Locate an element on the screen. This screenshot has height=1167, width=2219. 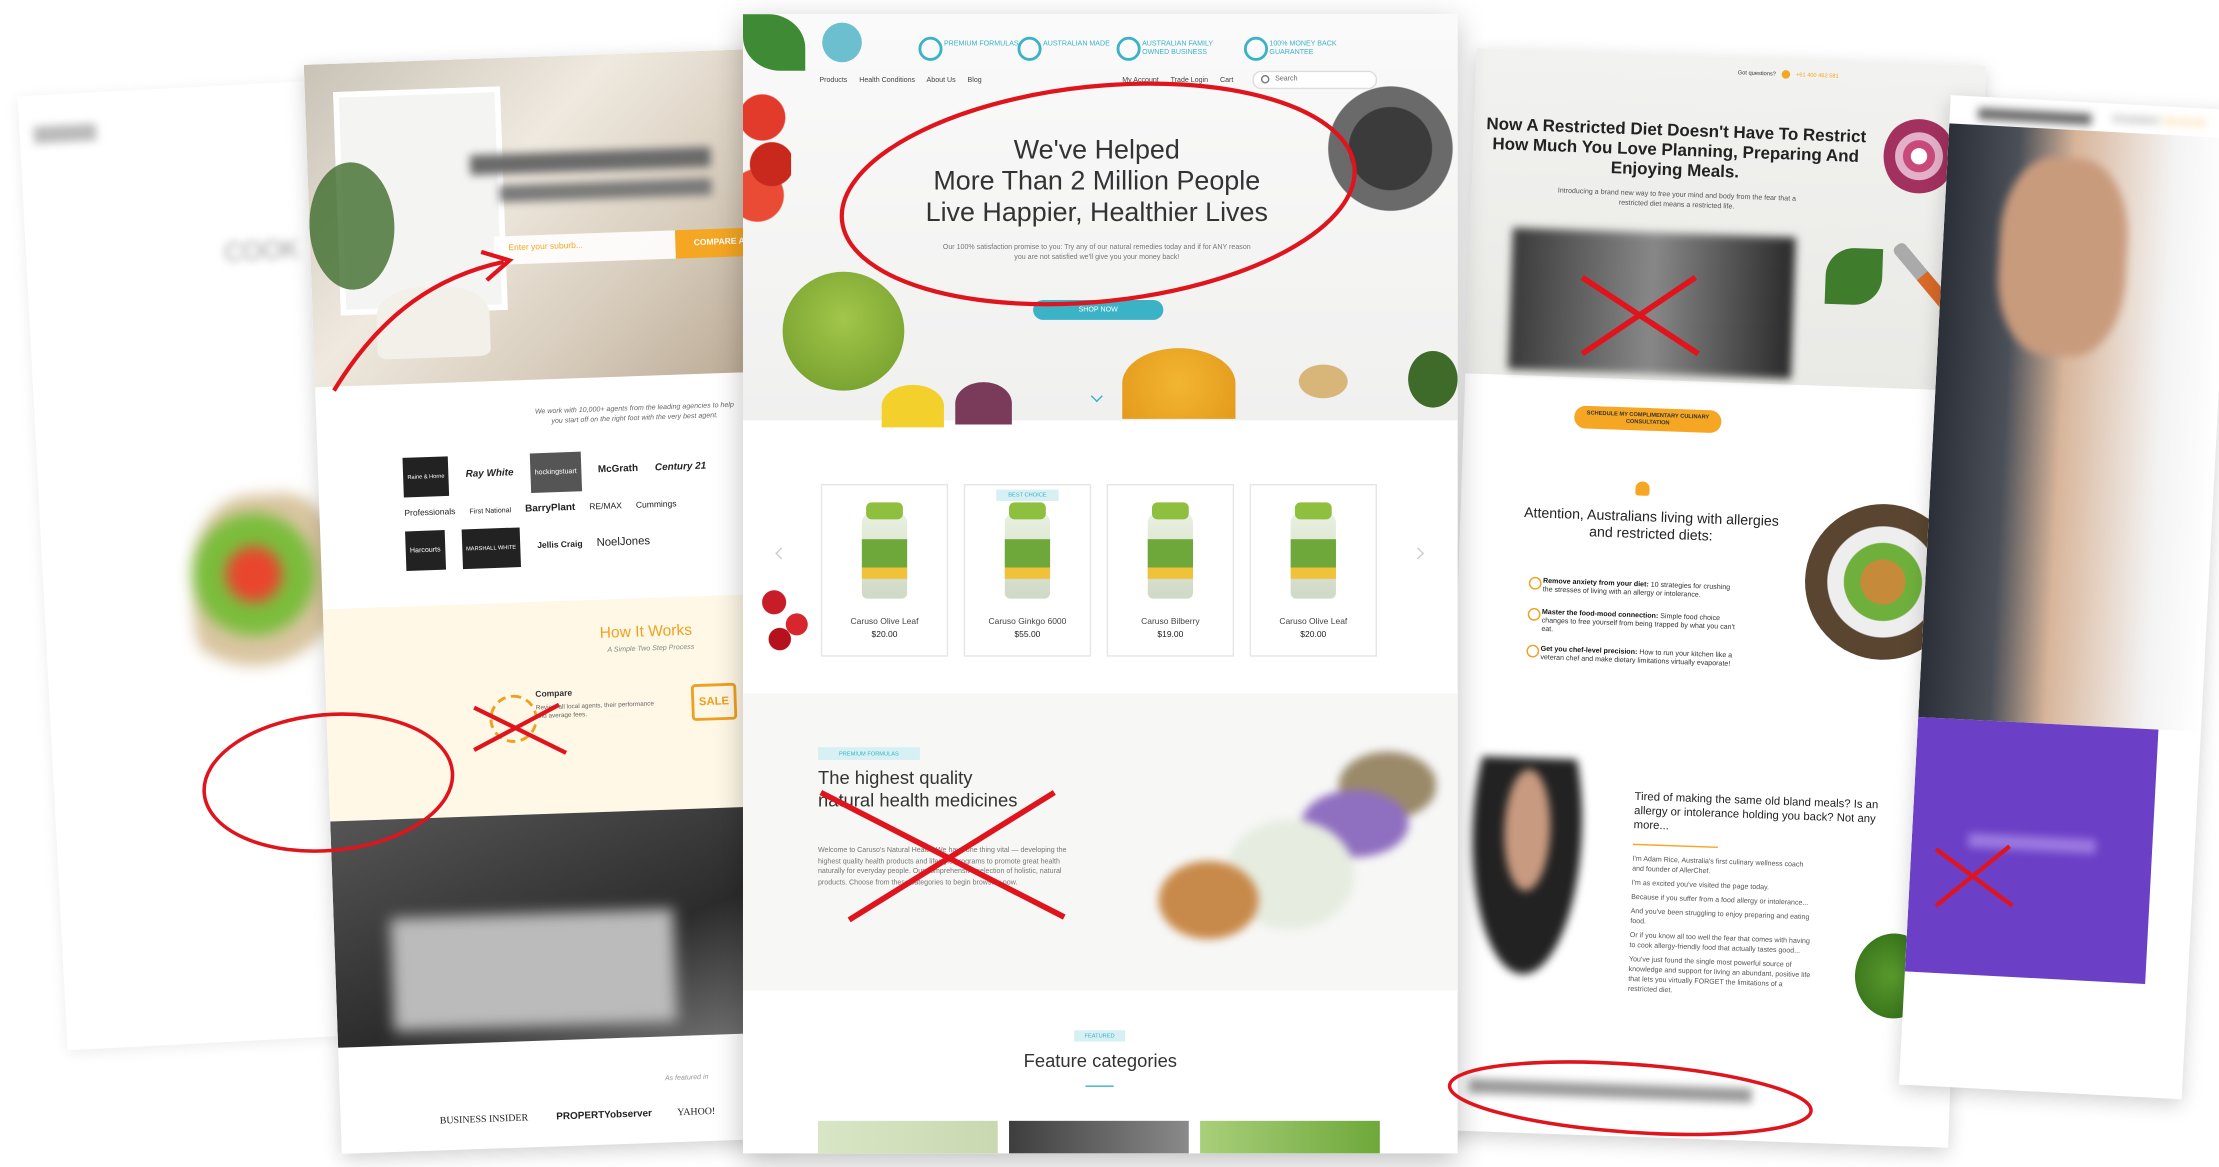
site-logo is located at coordinates (842, 42).